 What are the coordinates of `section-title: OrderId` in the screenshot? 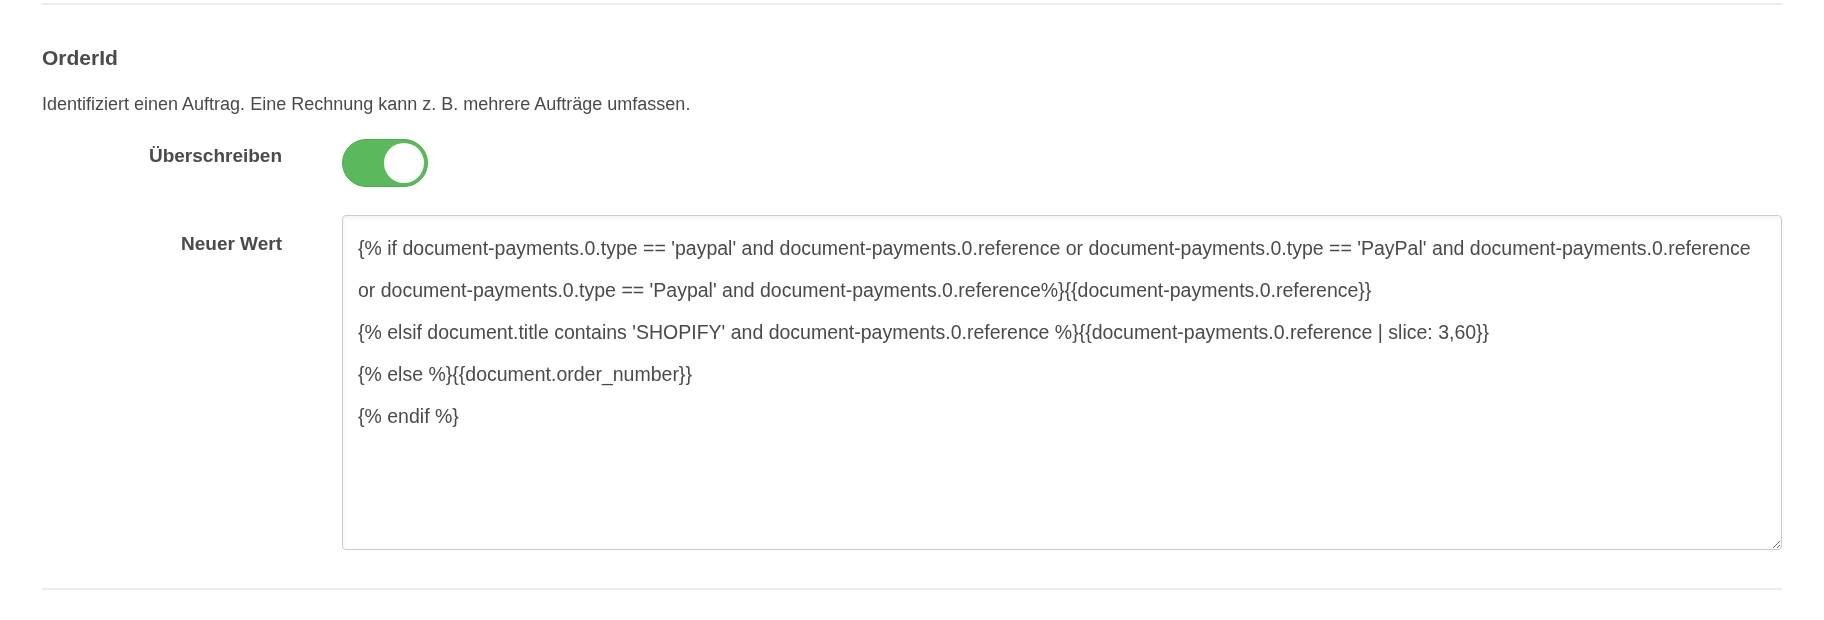 It's located at (80, 58).